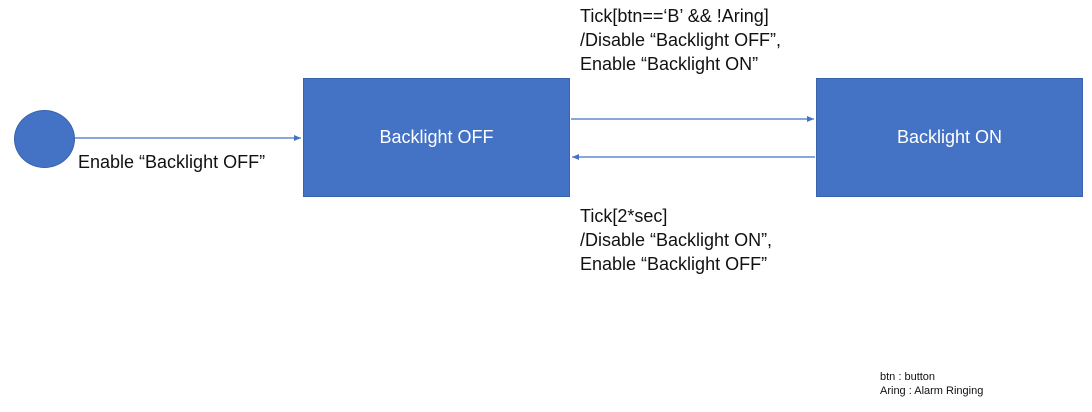 This screenshot has width=1092, height=412. Describe the element at coordinates (669, 64) in the screenshot. I see `off-to-on-action-2: Enable “Backlight ON”` at that location.